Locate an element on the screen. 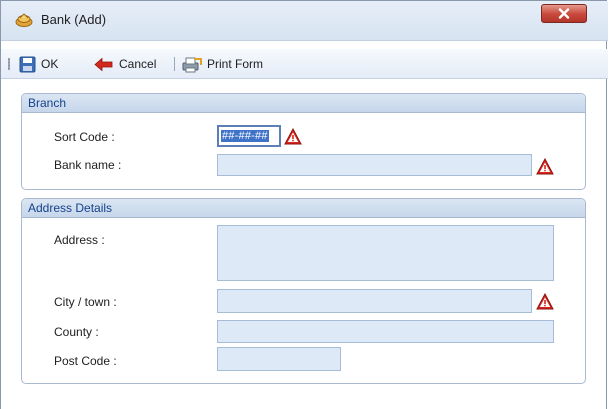  ok-button: OK is located at coordinates (38, 64).